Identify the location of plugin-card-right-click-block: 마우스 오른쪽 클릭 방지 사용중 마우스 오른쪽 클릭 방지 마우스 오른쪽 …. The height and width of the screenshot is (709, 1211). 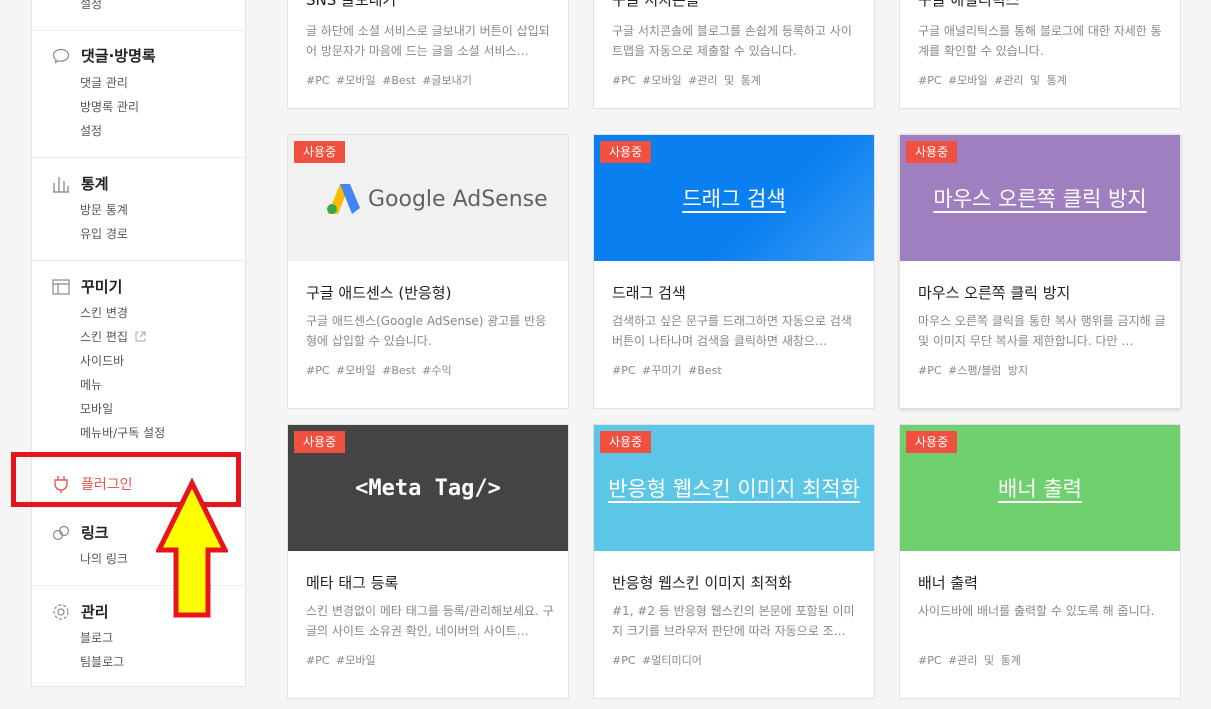
(1040, 271).